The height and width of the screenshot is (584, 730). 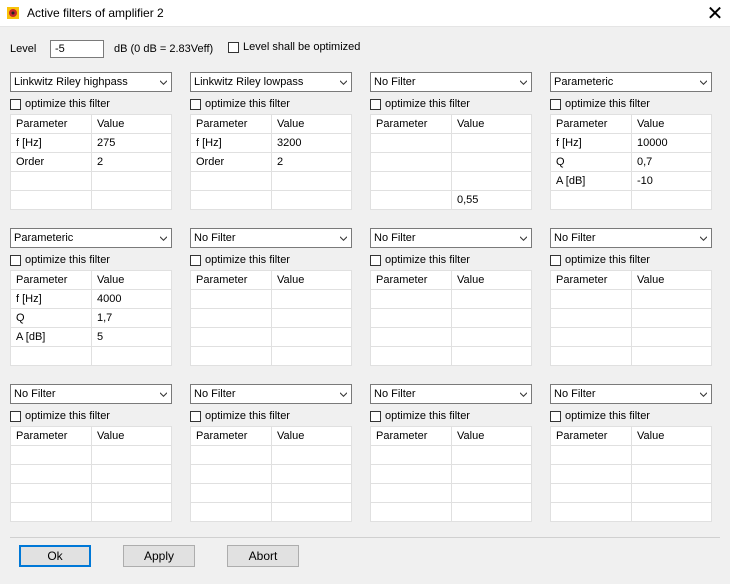 I want to click on value-cell: 3200, so click(x=311, y=143).